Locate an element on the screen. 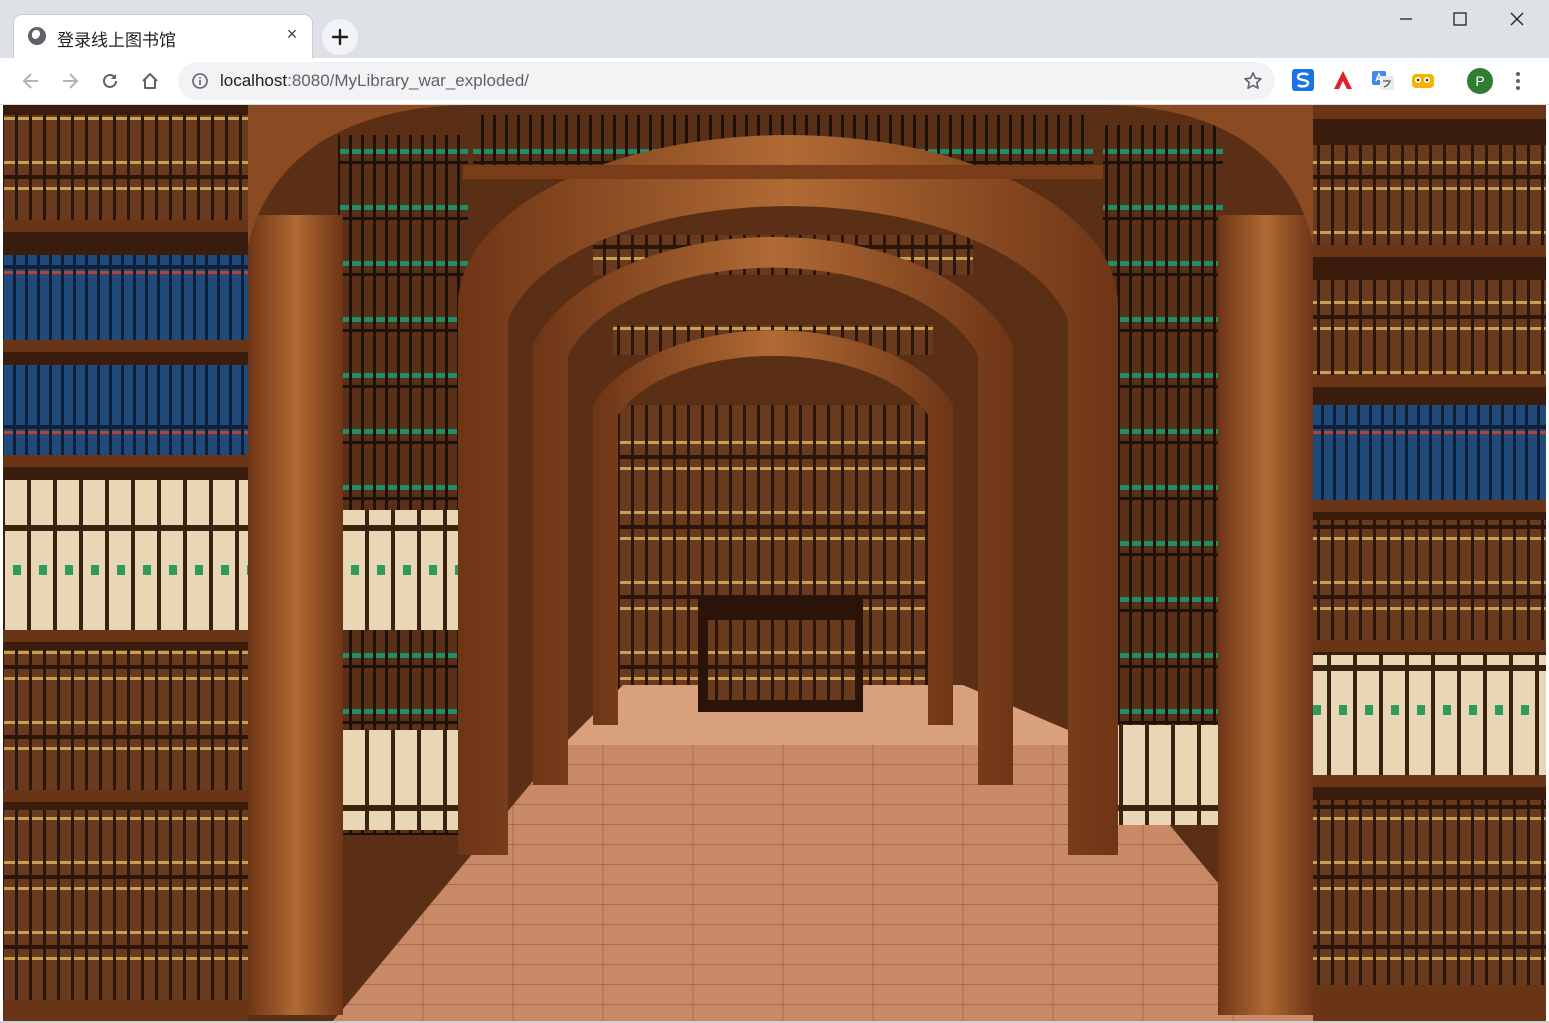 The height and width of the screenshot is (1023, 1549). close-icon is located at coordinates (1517, 19).